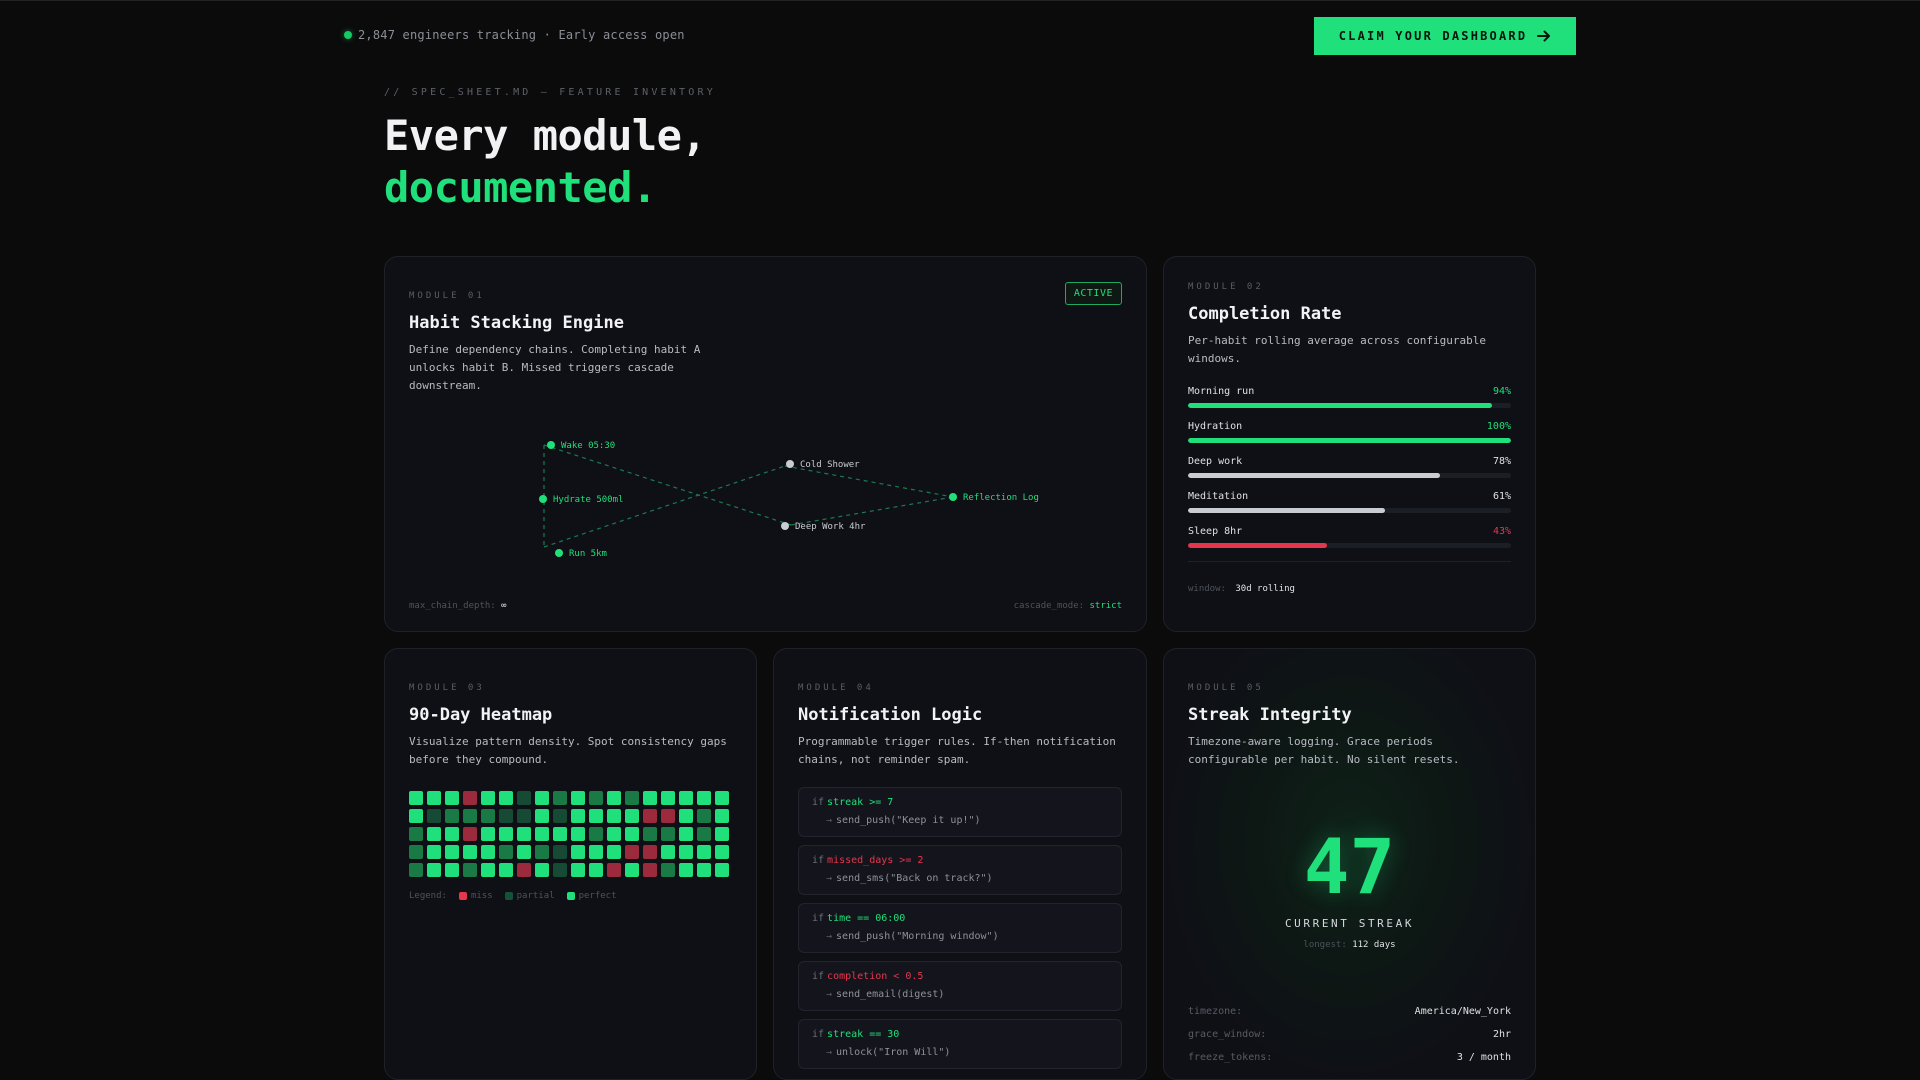 This screenshot has width=1920, height=1080. Describe the element at coordinates (1230, 1057) in the screenshot. I see `setting-key: freeze_tokens:` at that location.